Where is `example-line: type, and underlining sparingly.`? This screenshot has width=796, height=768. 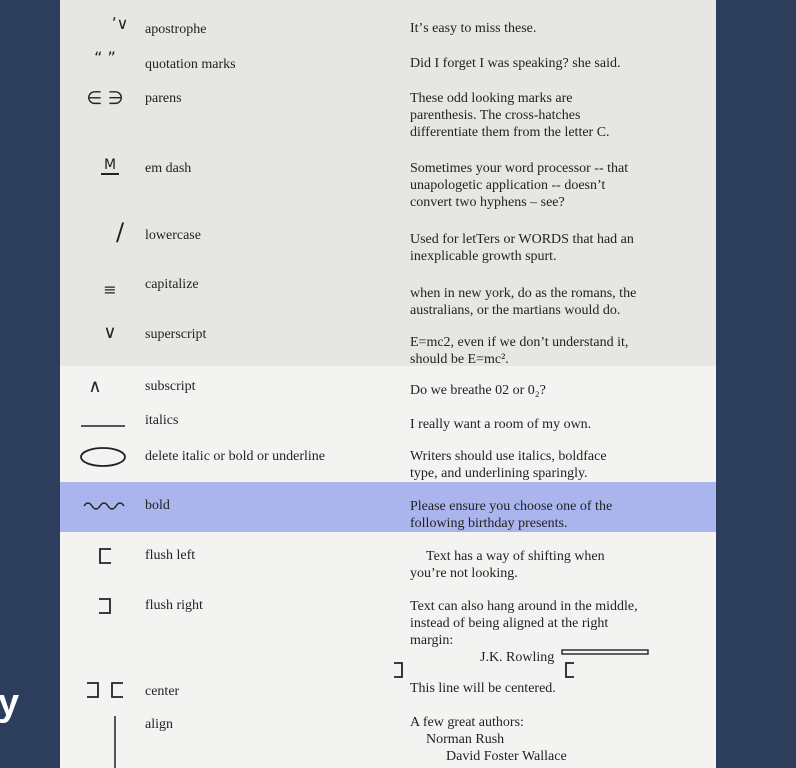 example-line: type, and underlining sparingly. is located at coordinates (499, 473).